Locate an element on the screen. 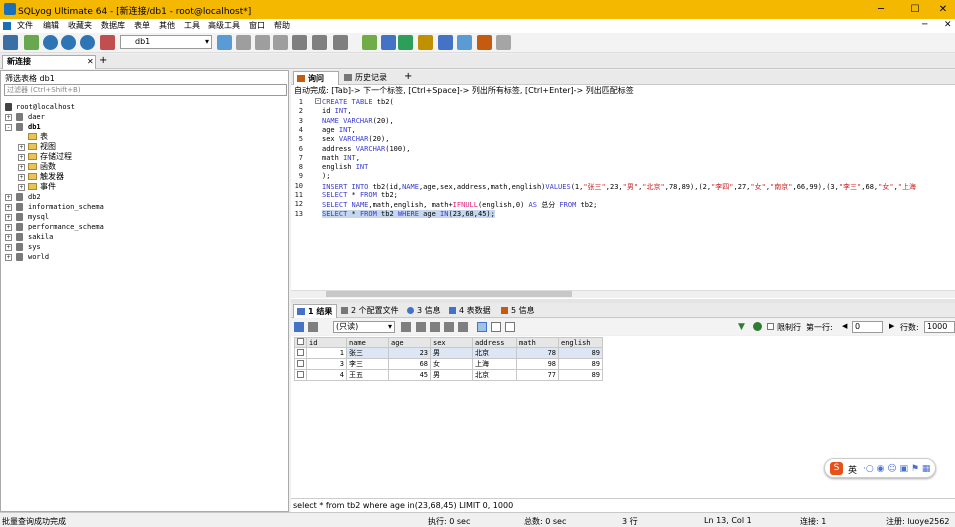  first-row-input: 0 is located at coordinates (867, 327).